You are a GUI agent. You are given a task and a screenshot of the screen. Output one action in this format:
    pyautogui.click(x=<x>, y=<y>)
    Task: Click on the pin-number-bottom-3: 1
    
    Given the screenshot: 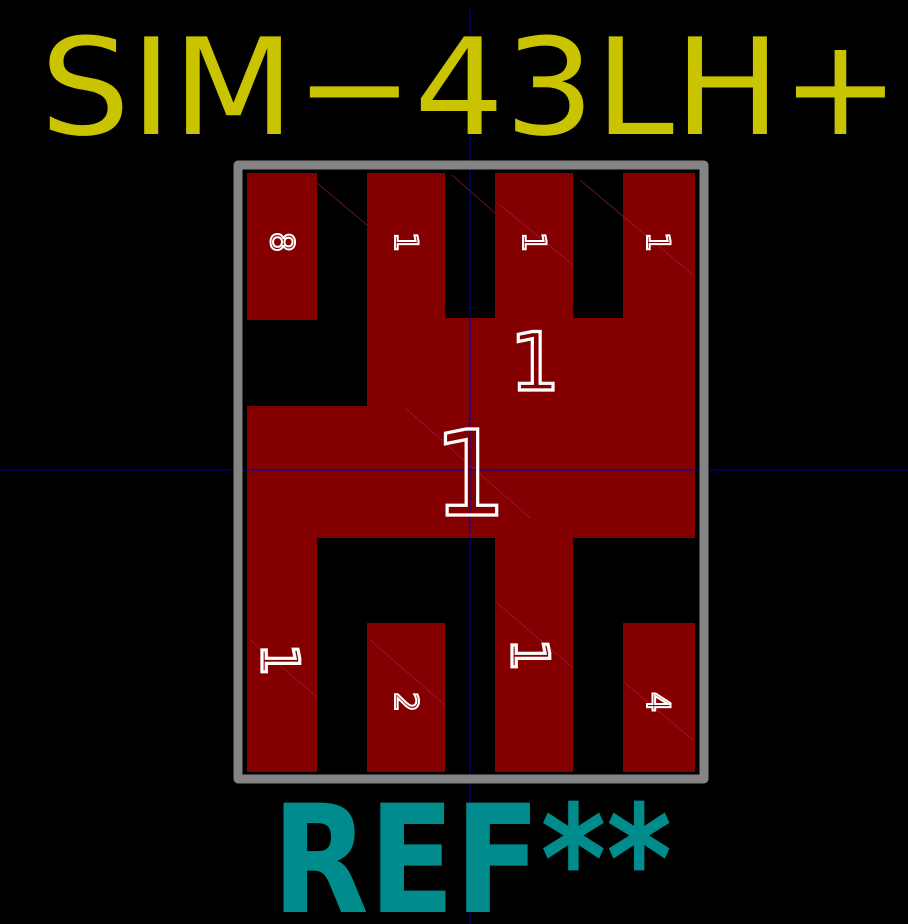 What is the action you would take?
    pyautogui.click(x=529, y=654)
    